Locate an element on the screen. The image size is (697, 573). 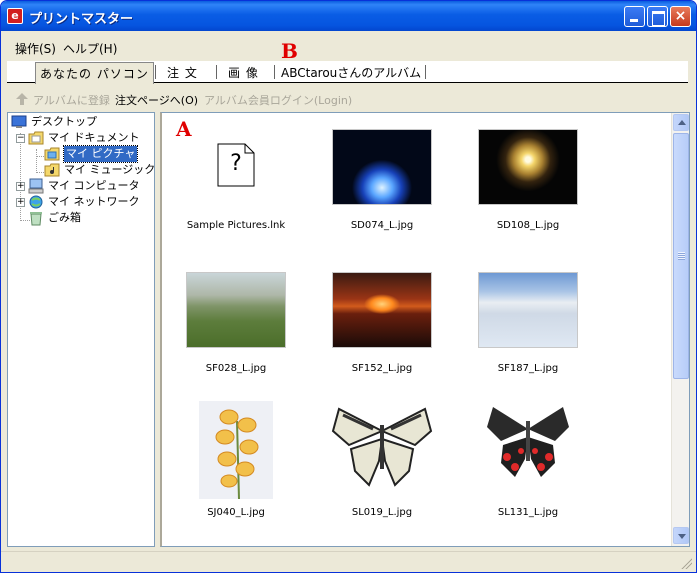
recycle-bin-icon is located at coordinates (36, 219).